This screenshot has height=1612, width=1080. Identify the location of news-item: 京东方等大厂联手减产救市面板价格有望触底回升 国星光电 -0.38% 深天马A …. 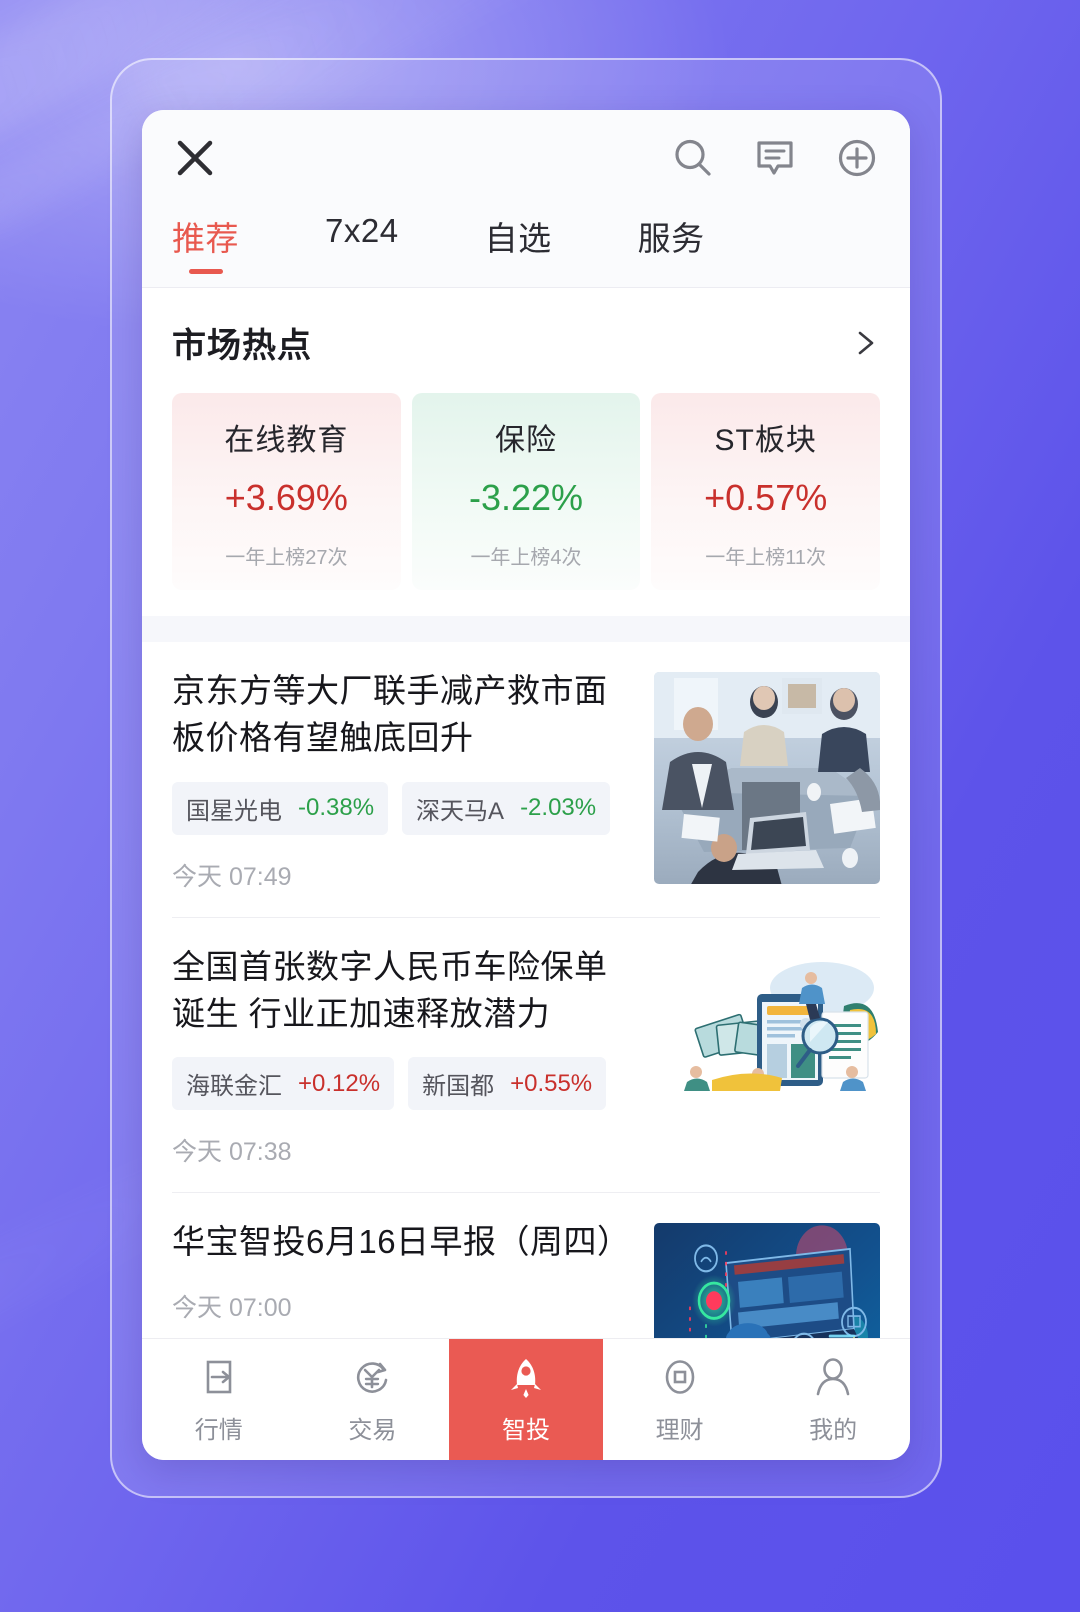
(526, 780).